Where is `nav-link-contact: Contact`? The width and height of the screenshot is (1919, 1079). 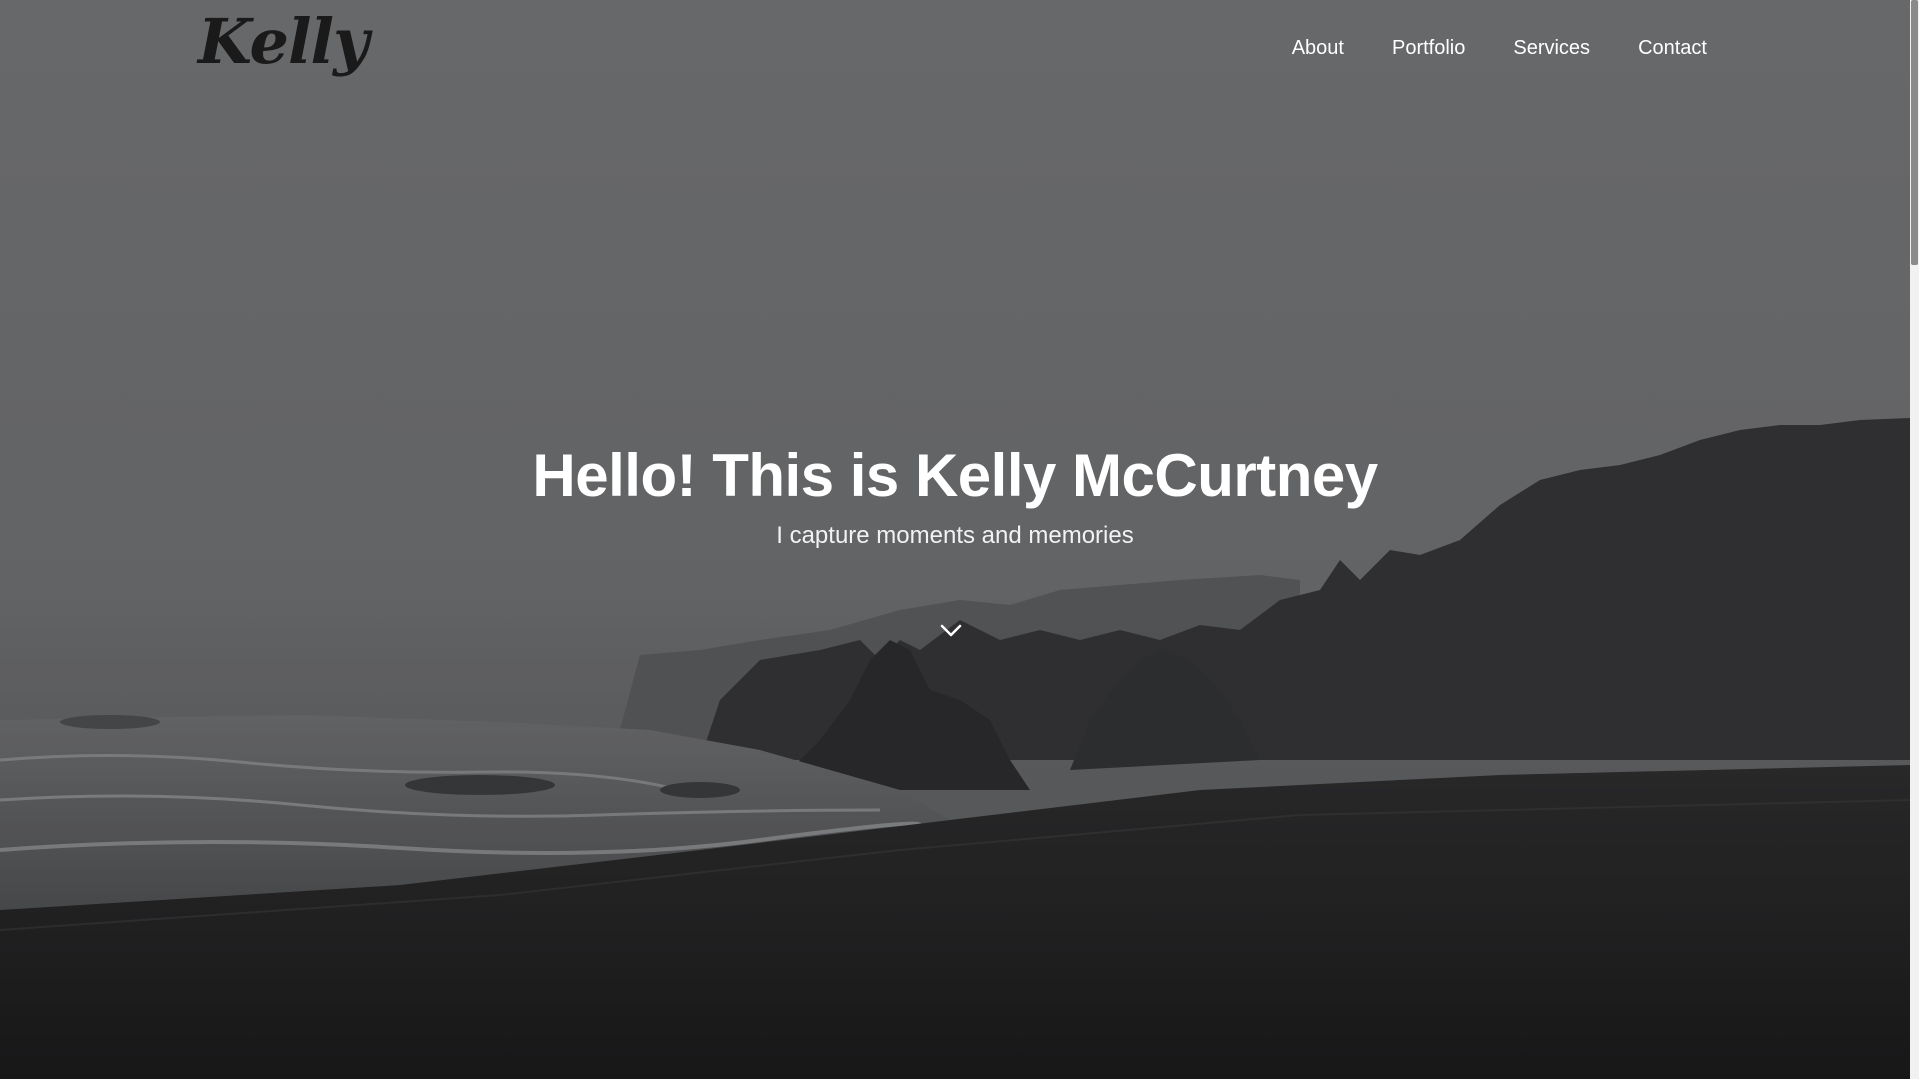 nav-link-contact: Contact is located at coordinates (1672, 48).